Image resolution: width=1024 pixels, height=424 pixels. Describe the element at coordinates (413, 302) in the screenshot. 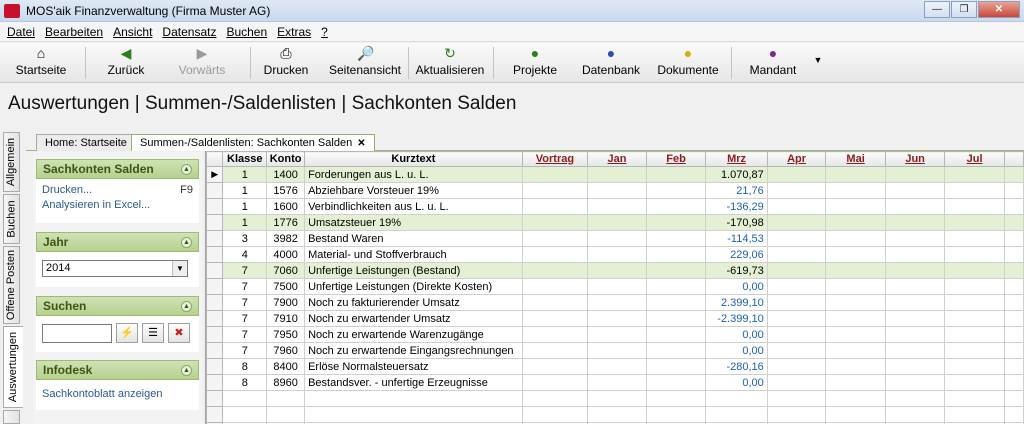

I see `cell-kurztext: Noch zu fakturierender Umsatz` at that location.